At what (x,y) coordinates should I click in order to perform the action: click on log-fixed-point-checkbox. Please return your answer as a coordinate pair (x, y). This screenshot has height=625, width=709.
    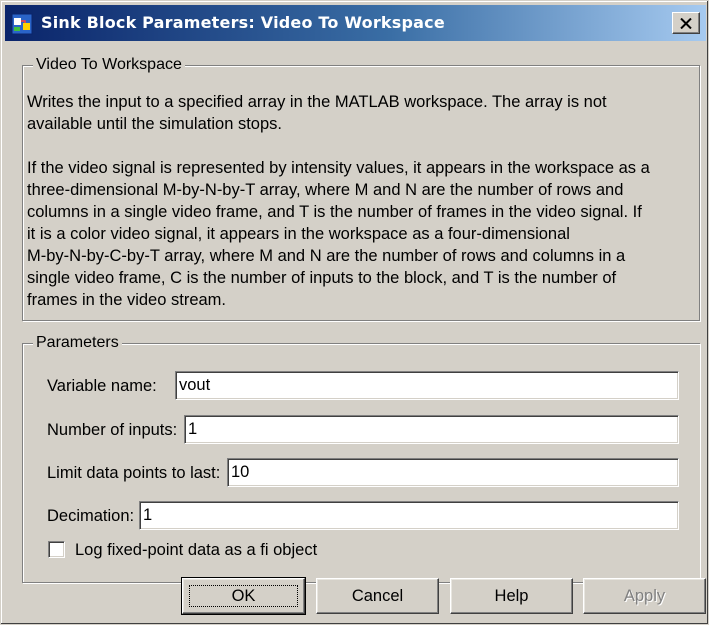
    Looking at the image, I should click on (56, 549).